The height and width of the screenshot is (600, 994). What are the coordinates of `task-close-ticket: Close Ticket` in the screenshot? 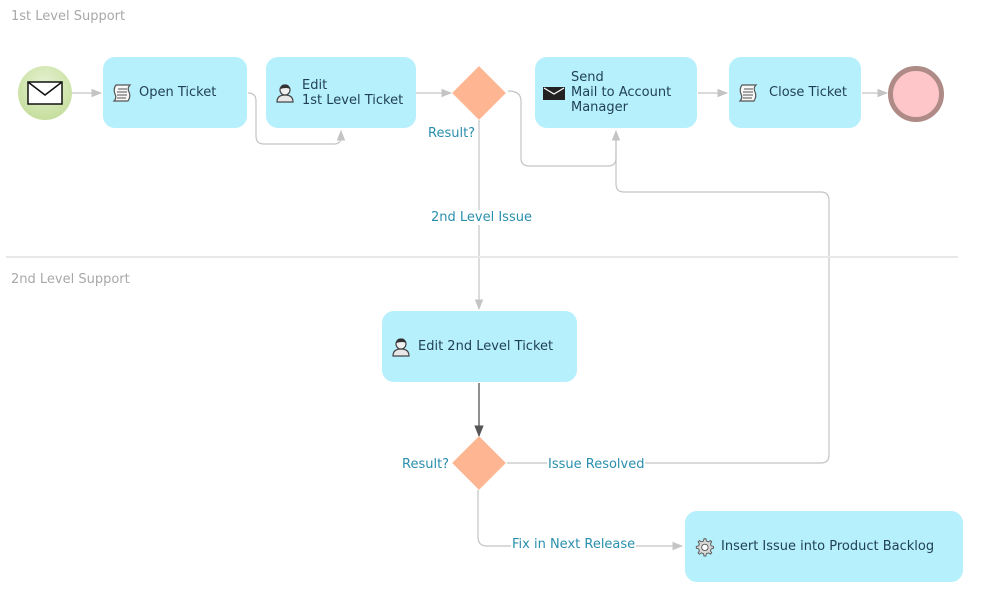 It's located at (795, 92).